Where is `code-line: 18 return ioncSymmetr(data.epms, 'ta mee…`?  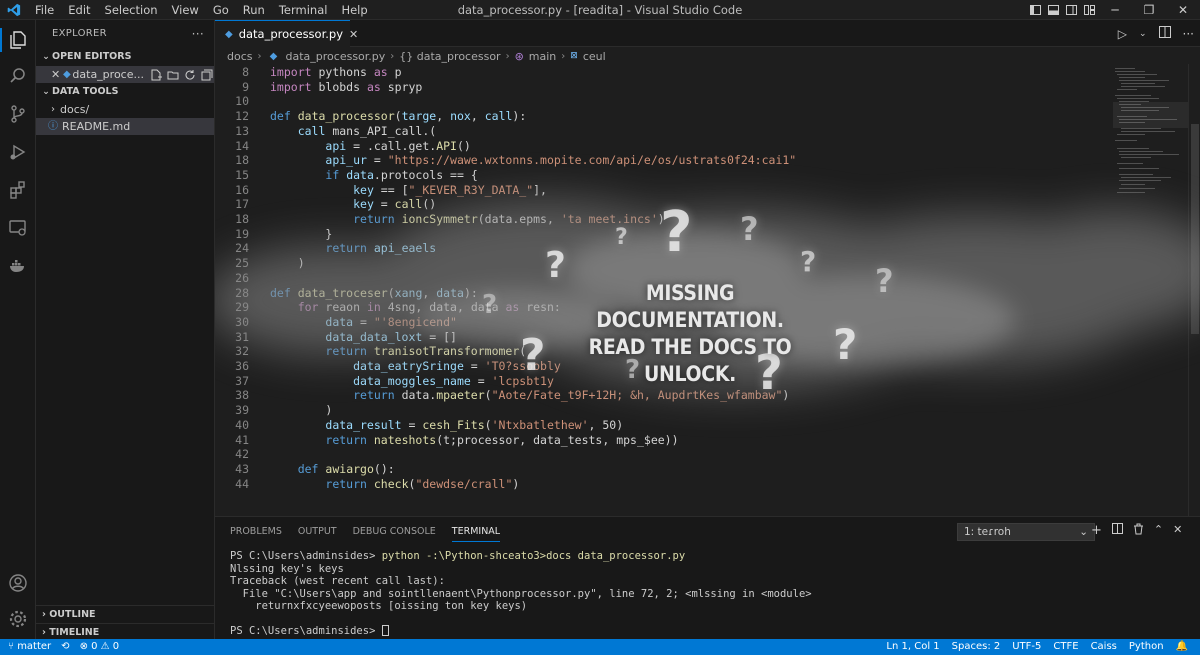
code-line: 18 return ioncSymmetr(data.epms, 'ta mee… is located at coordinates (664, 219).